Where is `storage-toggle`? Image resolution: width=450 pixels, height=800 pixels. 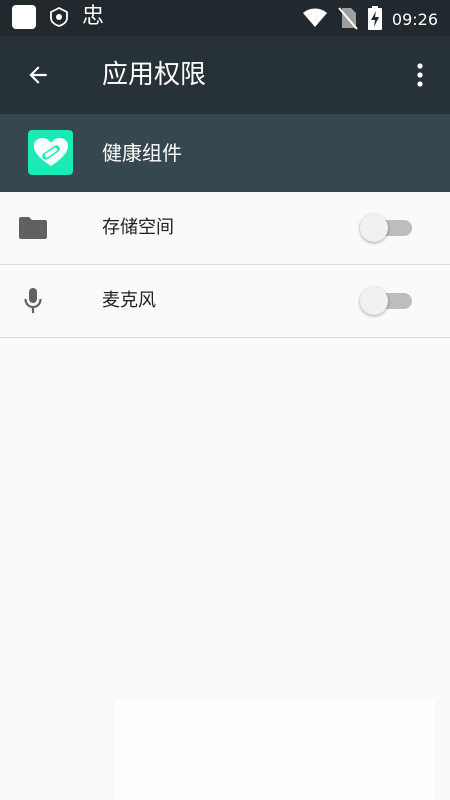 storage-toggle is located at coordinates (388, 228).